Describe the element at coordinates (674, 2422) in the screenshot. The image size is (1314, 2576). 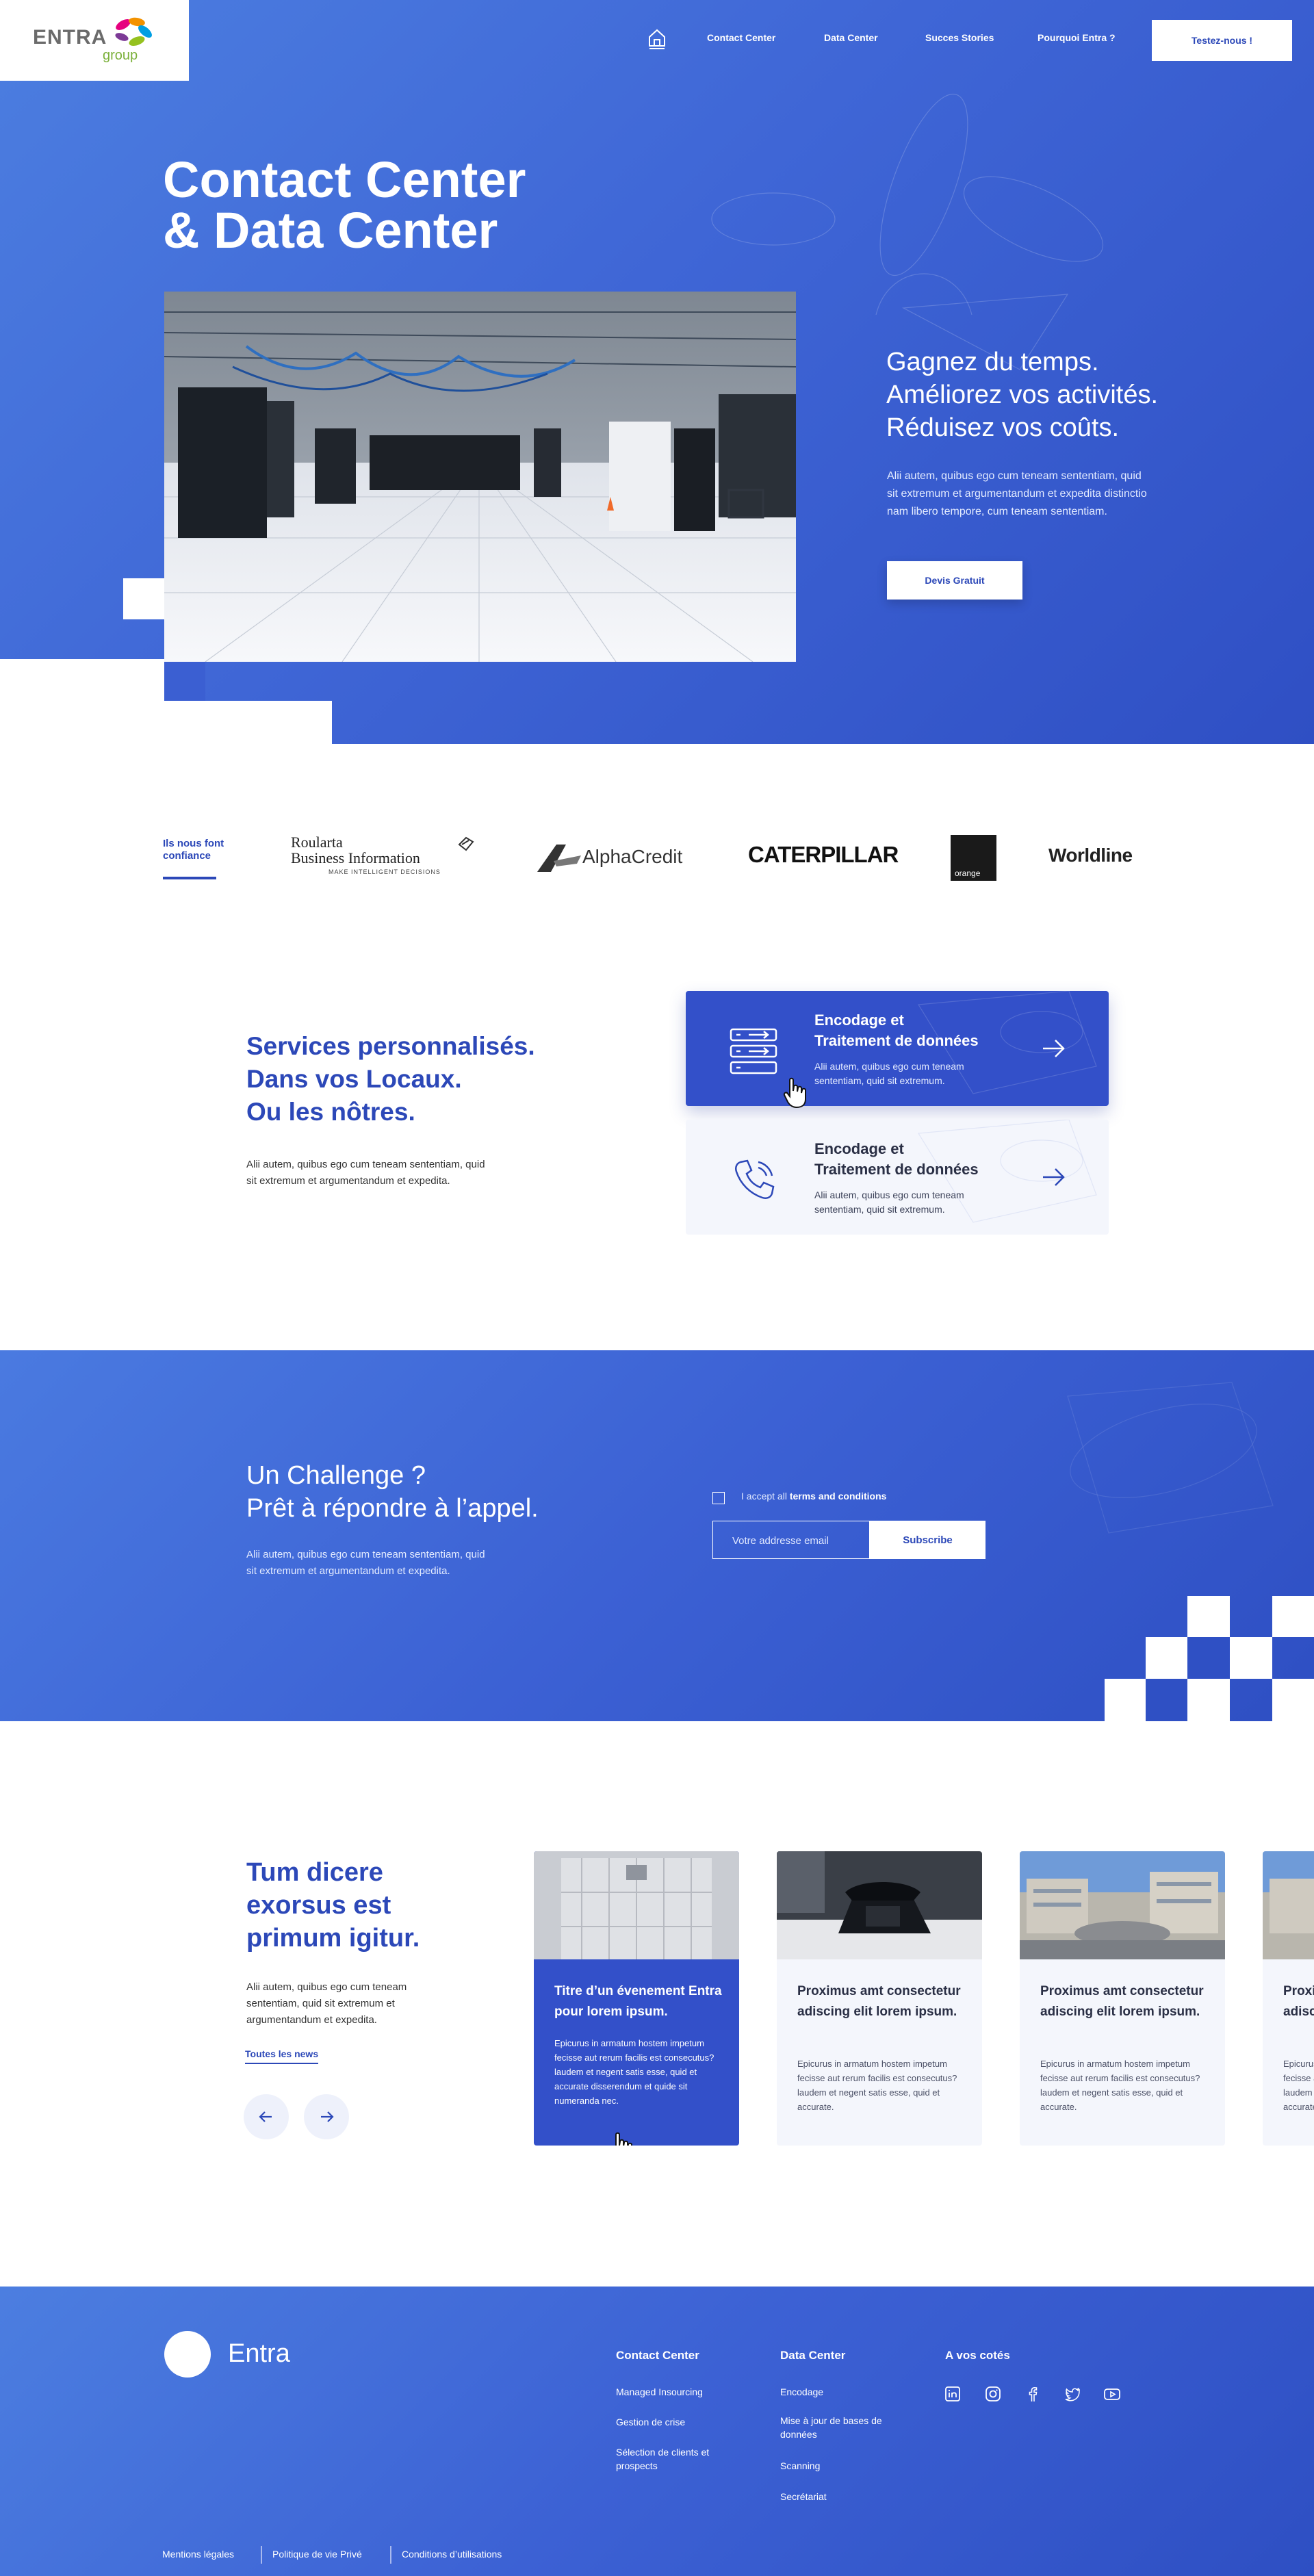
I see `footer-link: Gestion de crise` at that location.